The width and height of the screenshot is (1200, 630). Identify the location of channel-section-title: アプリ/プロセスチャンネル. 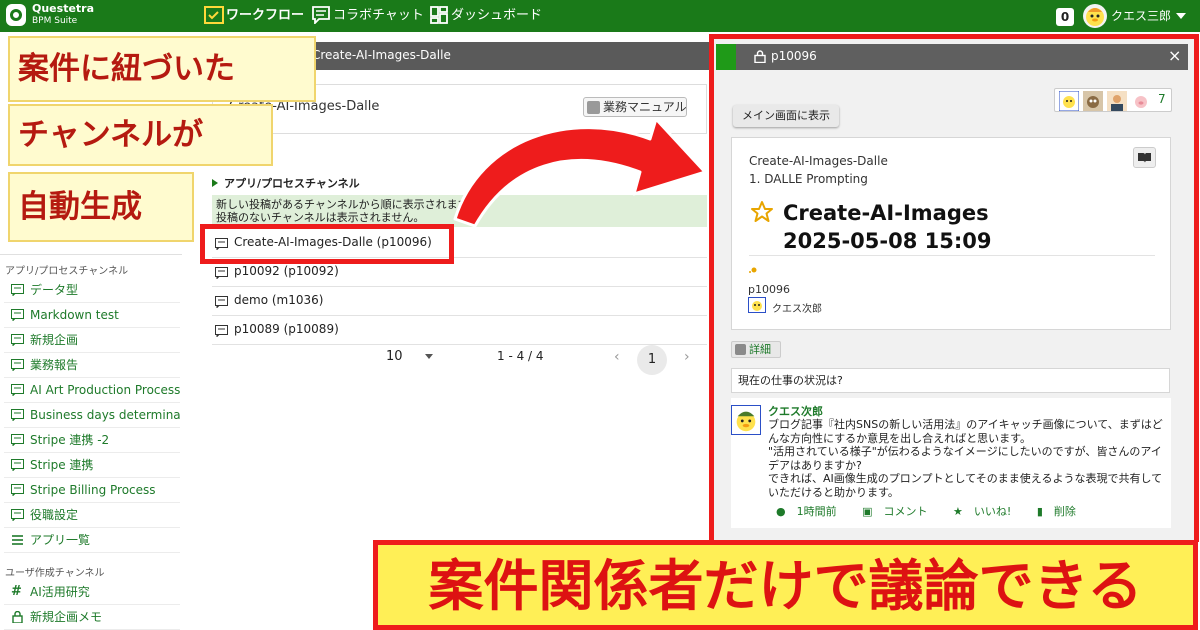
(286, 183).